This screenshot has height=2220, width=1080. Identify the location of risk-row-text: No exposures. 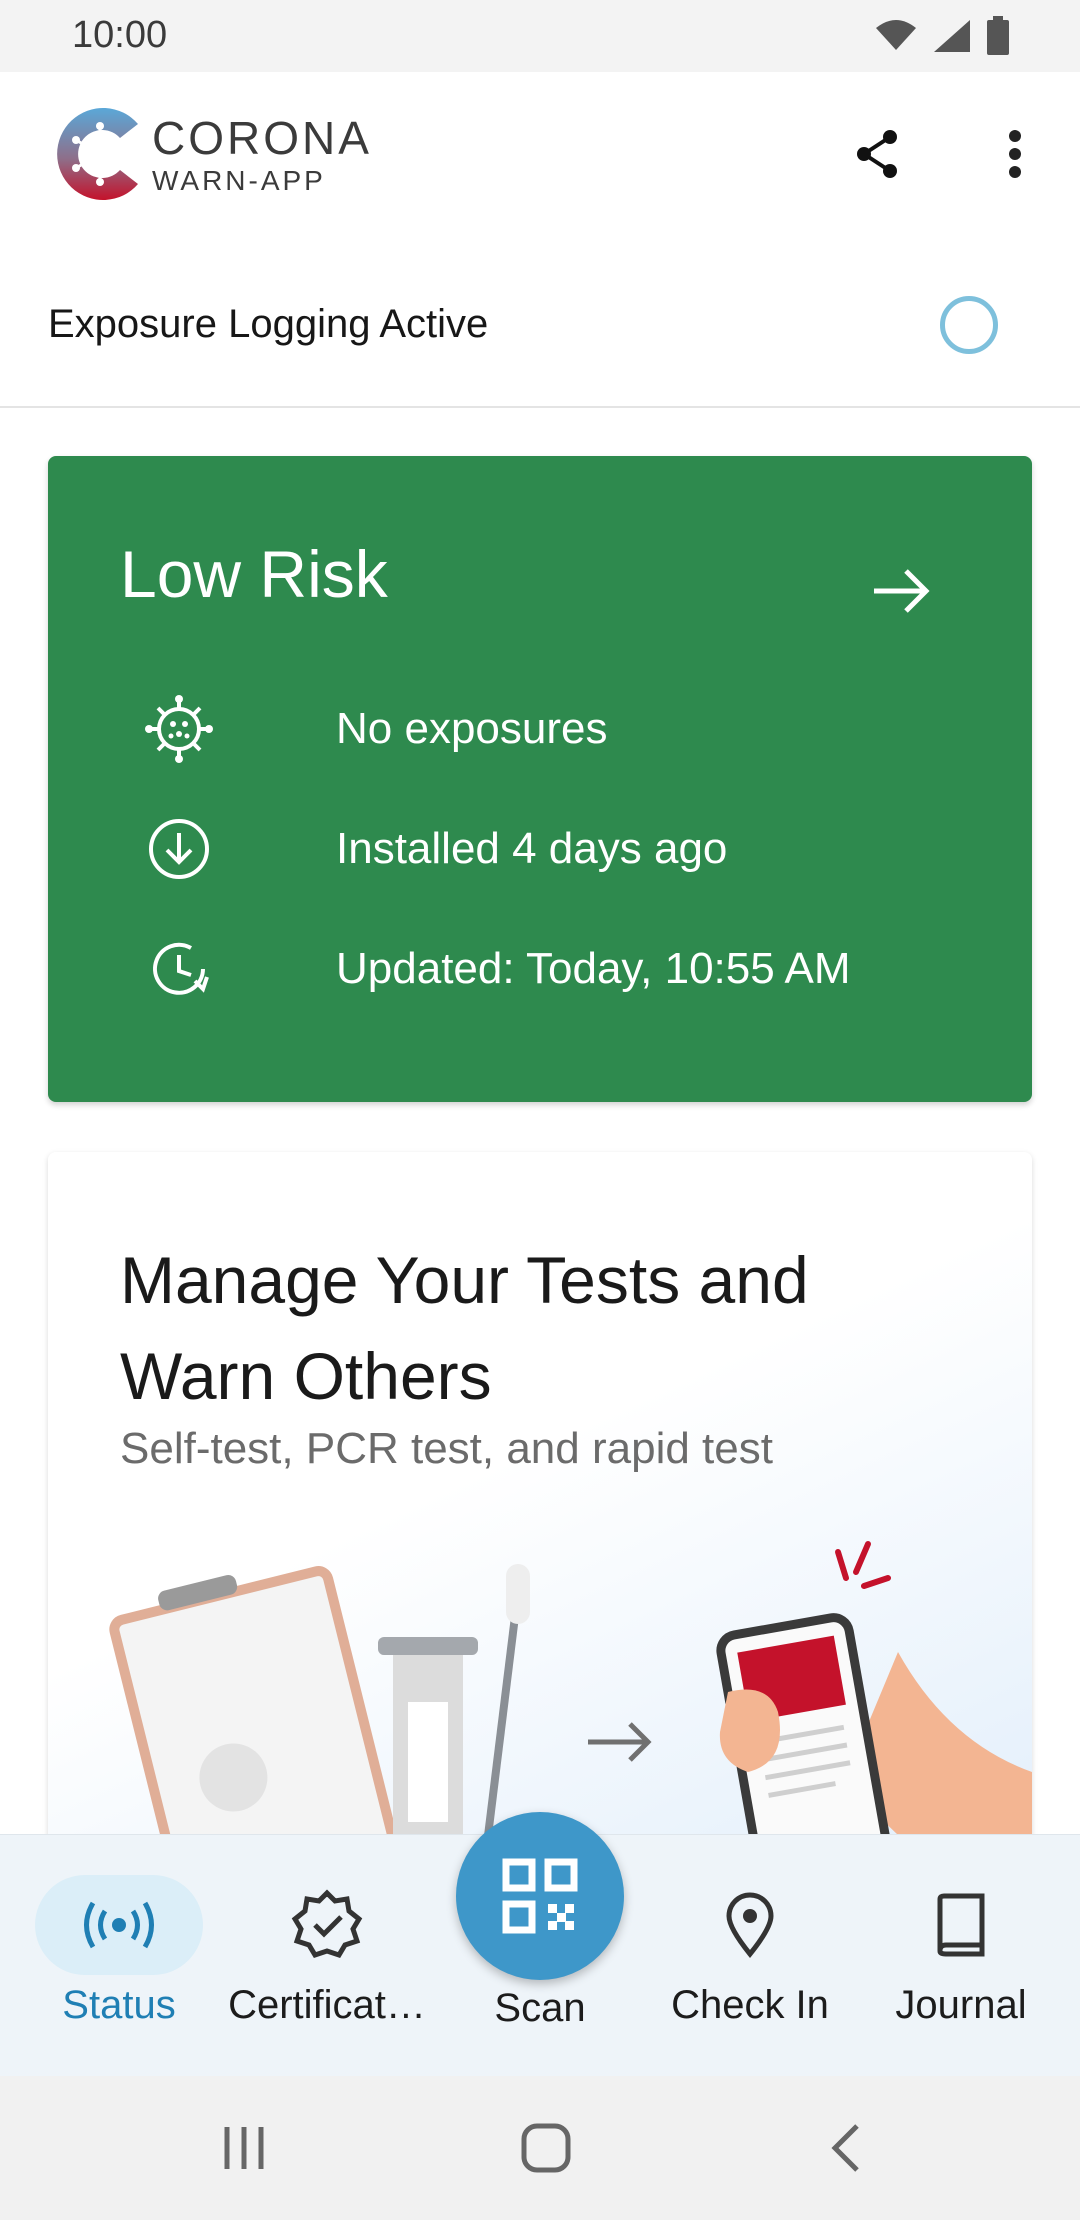
(472, 728).